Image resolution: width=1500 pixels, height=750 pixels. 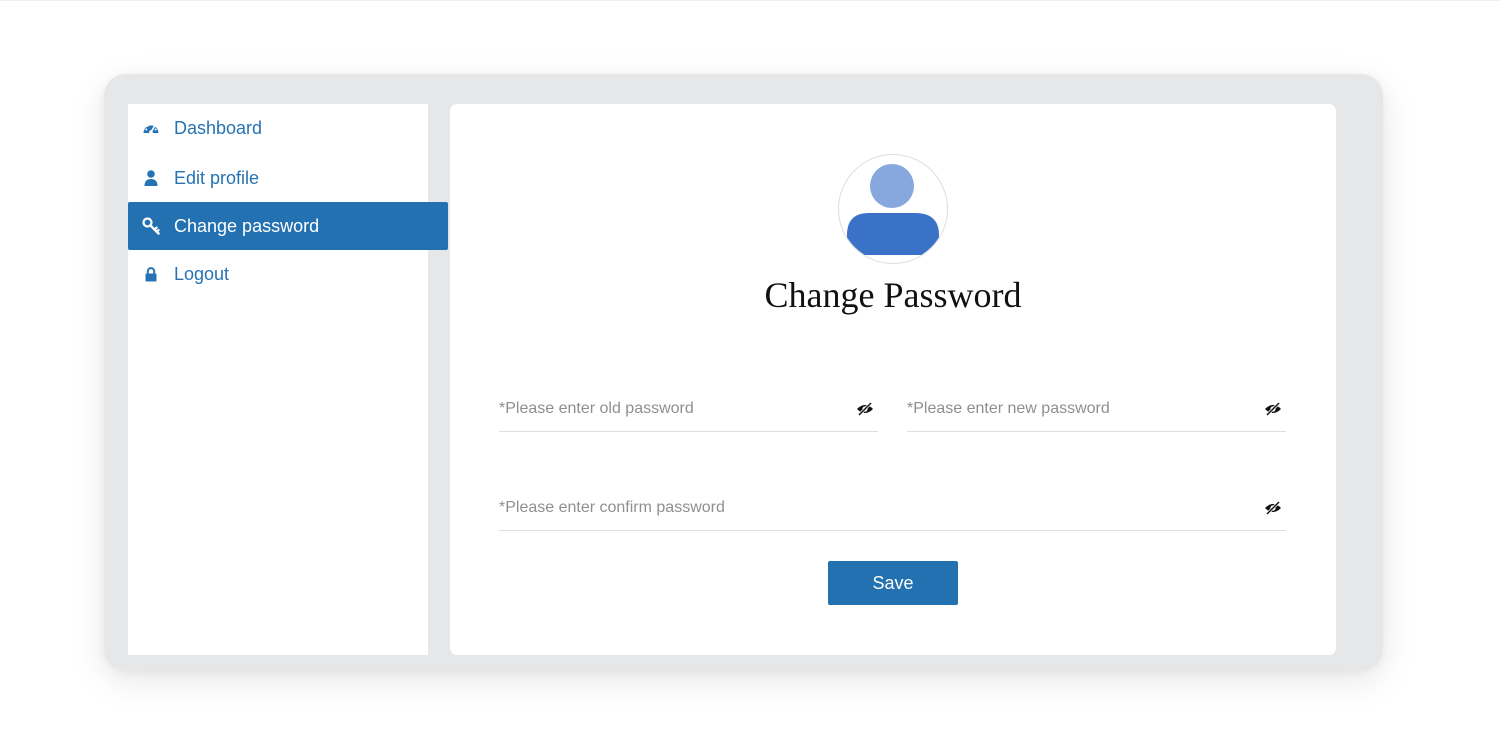 I want to click on confirm-password-input, so click(x=892, y=508).